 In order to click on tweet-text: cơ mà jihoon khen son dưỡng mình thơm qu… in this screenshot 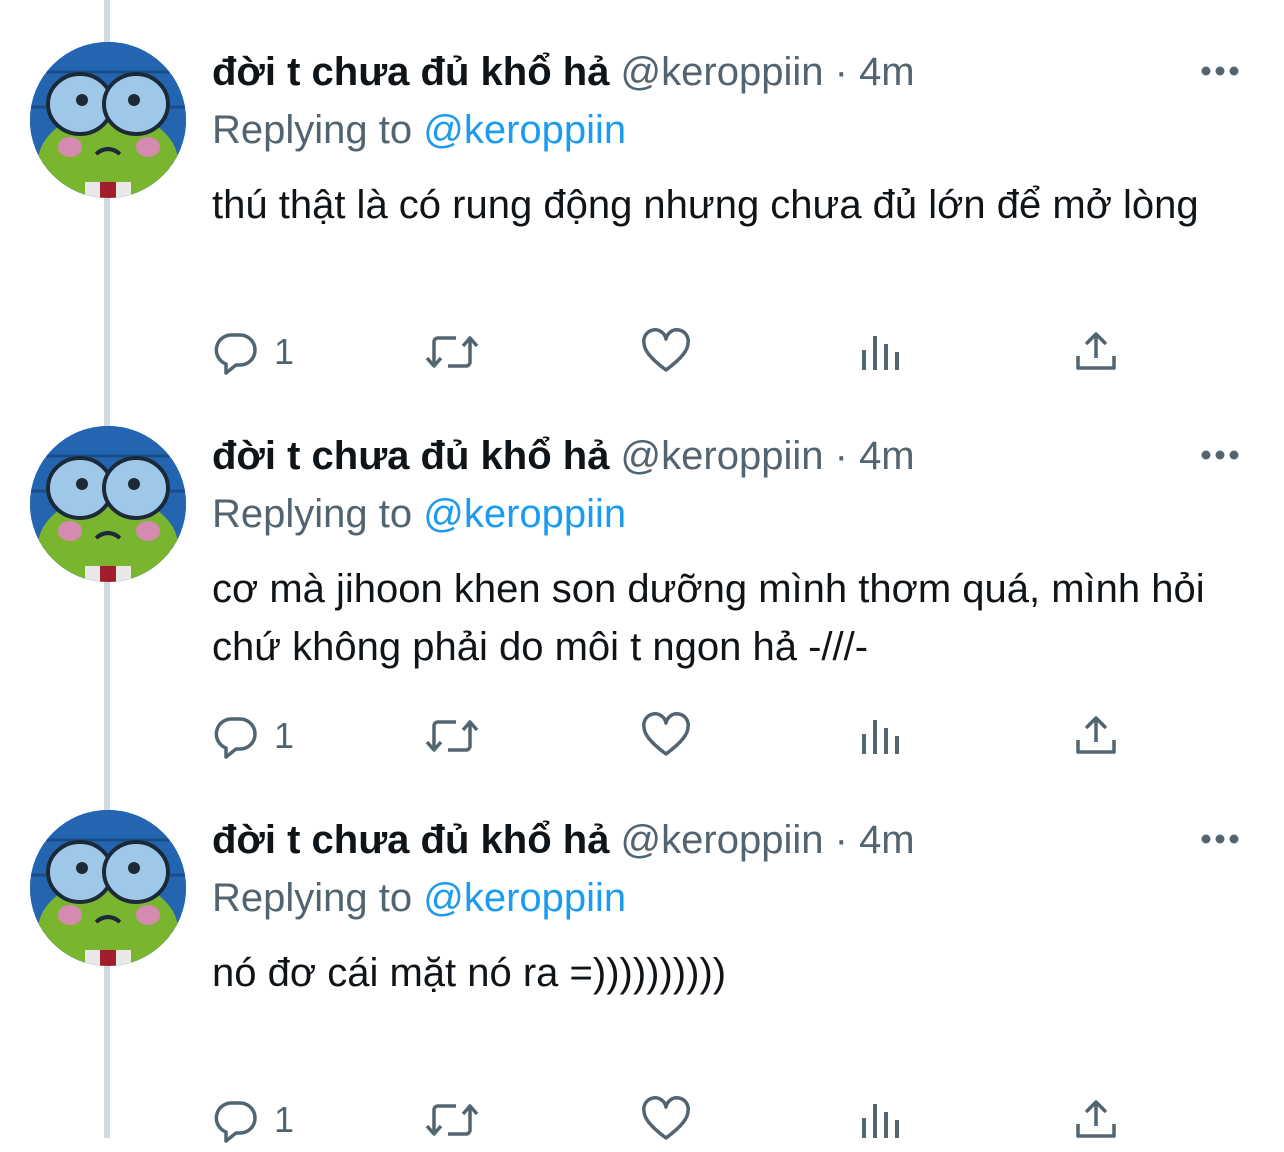, I will do `click(708, 618)`.